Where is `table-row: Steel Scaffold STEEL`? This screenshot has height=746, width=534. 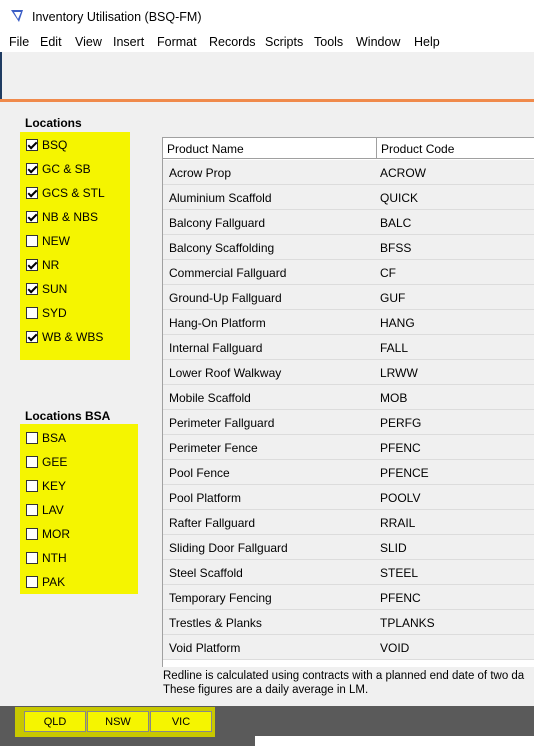 table-row: Steel Scaffold STEEL is located at coordinates (348, 572).